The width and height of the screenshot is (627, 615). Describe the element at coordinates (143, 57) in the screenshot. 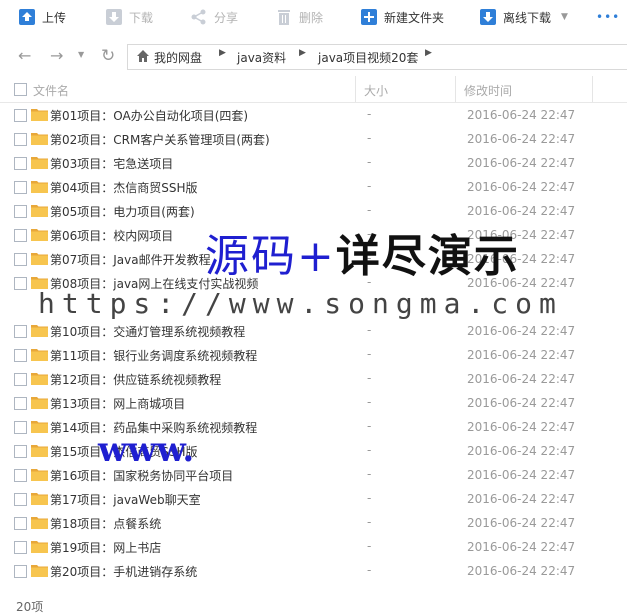

I see `home-icon` at that location.